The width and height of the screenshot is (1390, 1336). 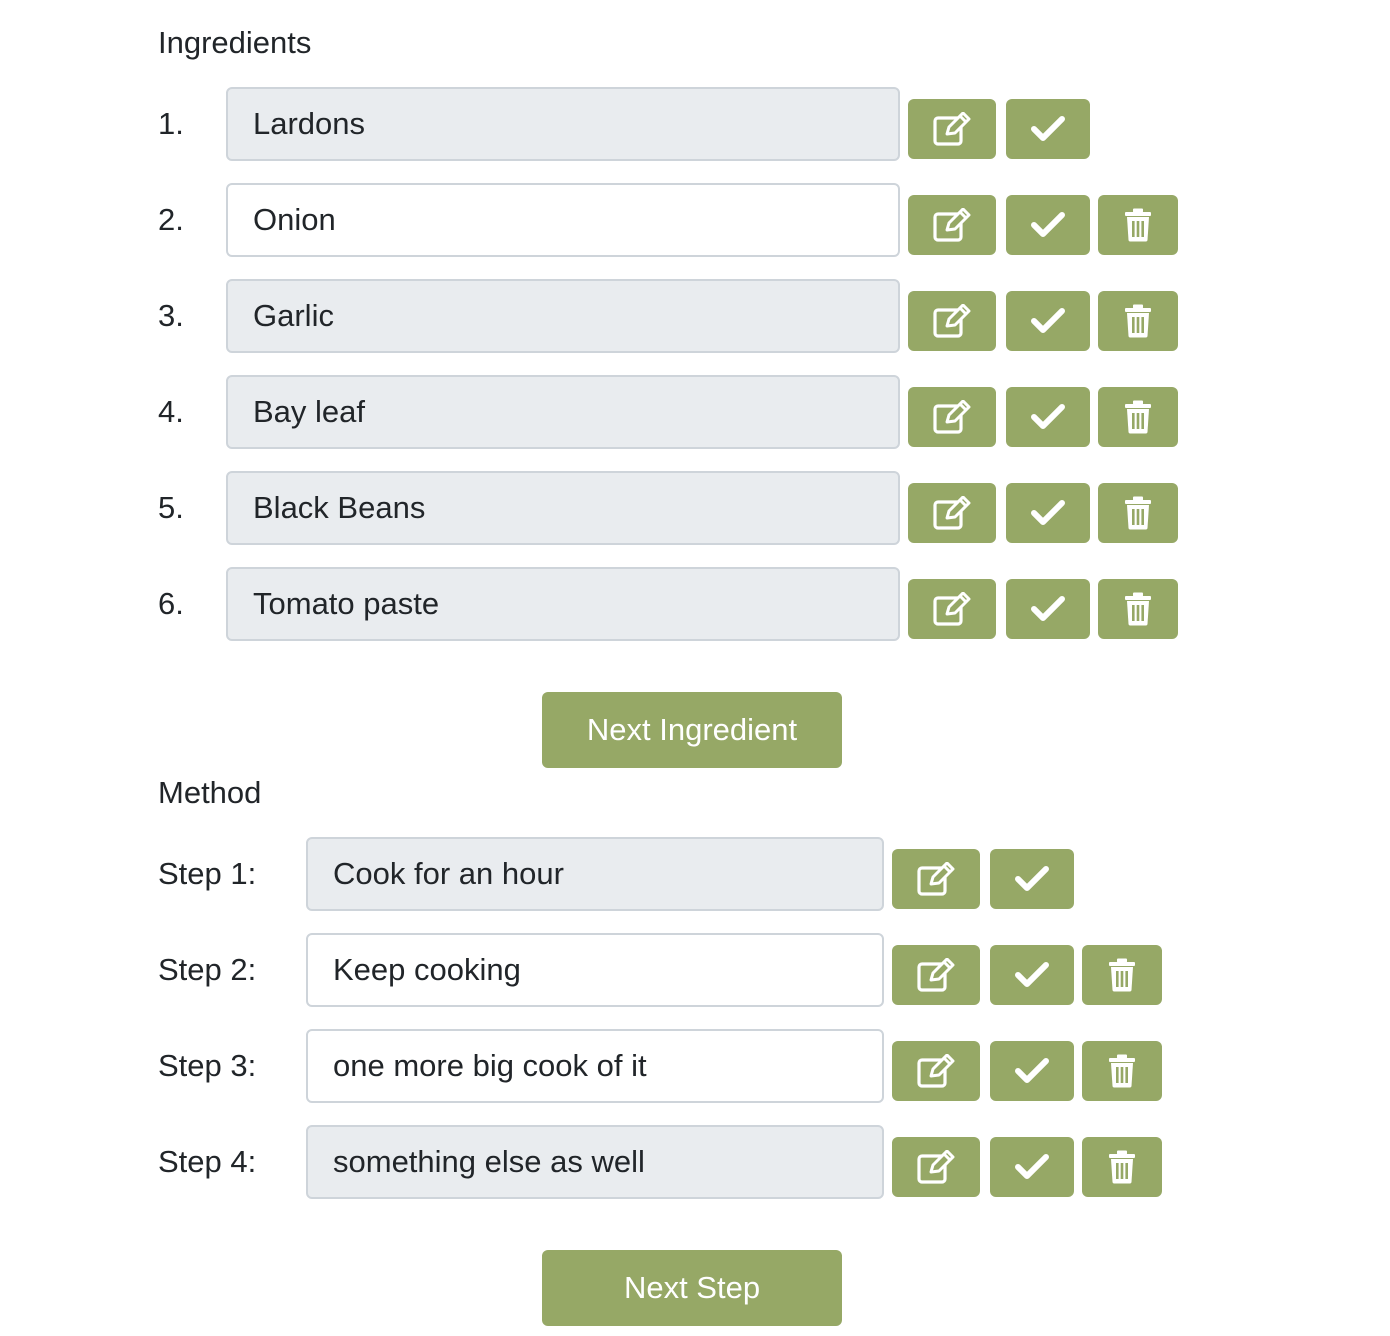 I want to click on next-ingredient-button: Next Ingredient, so click(x=692, y=730).